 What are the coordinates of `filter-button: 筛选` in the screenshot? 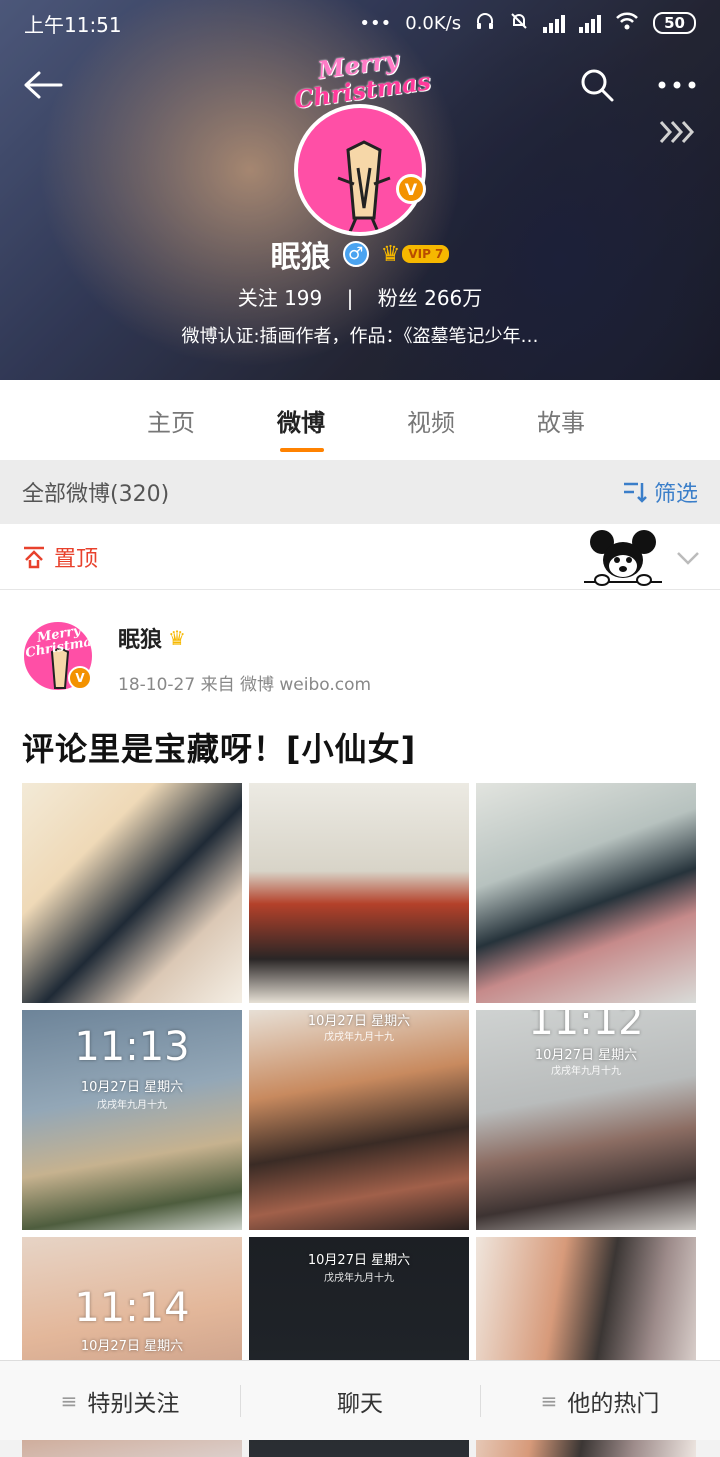 It's located at (660, 492).